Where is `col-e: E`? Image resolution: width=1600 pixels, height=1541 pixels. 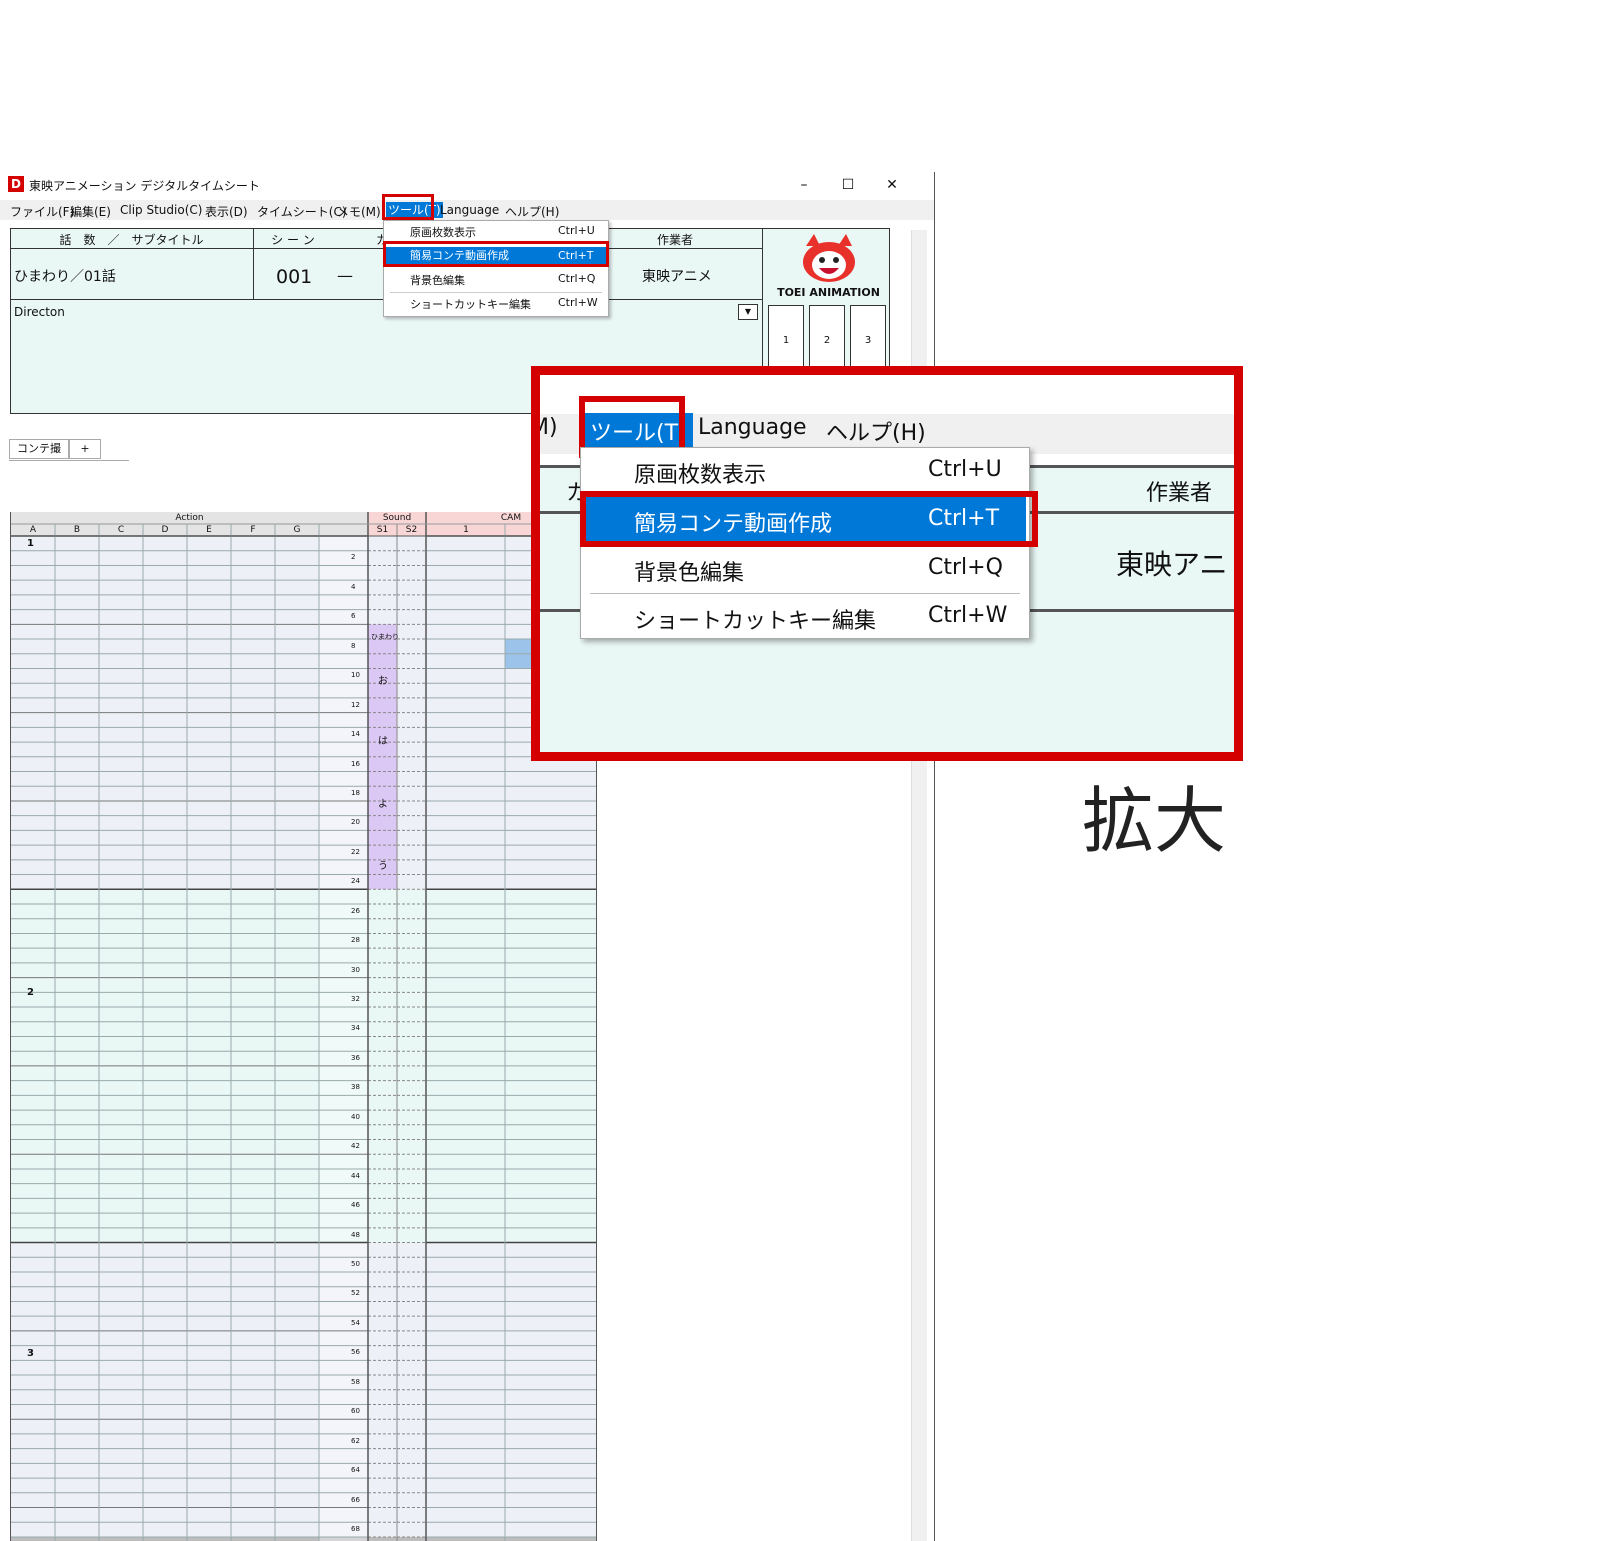 col-e: E is located at coordinates (209, 530).